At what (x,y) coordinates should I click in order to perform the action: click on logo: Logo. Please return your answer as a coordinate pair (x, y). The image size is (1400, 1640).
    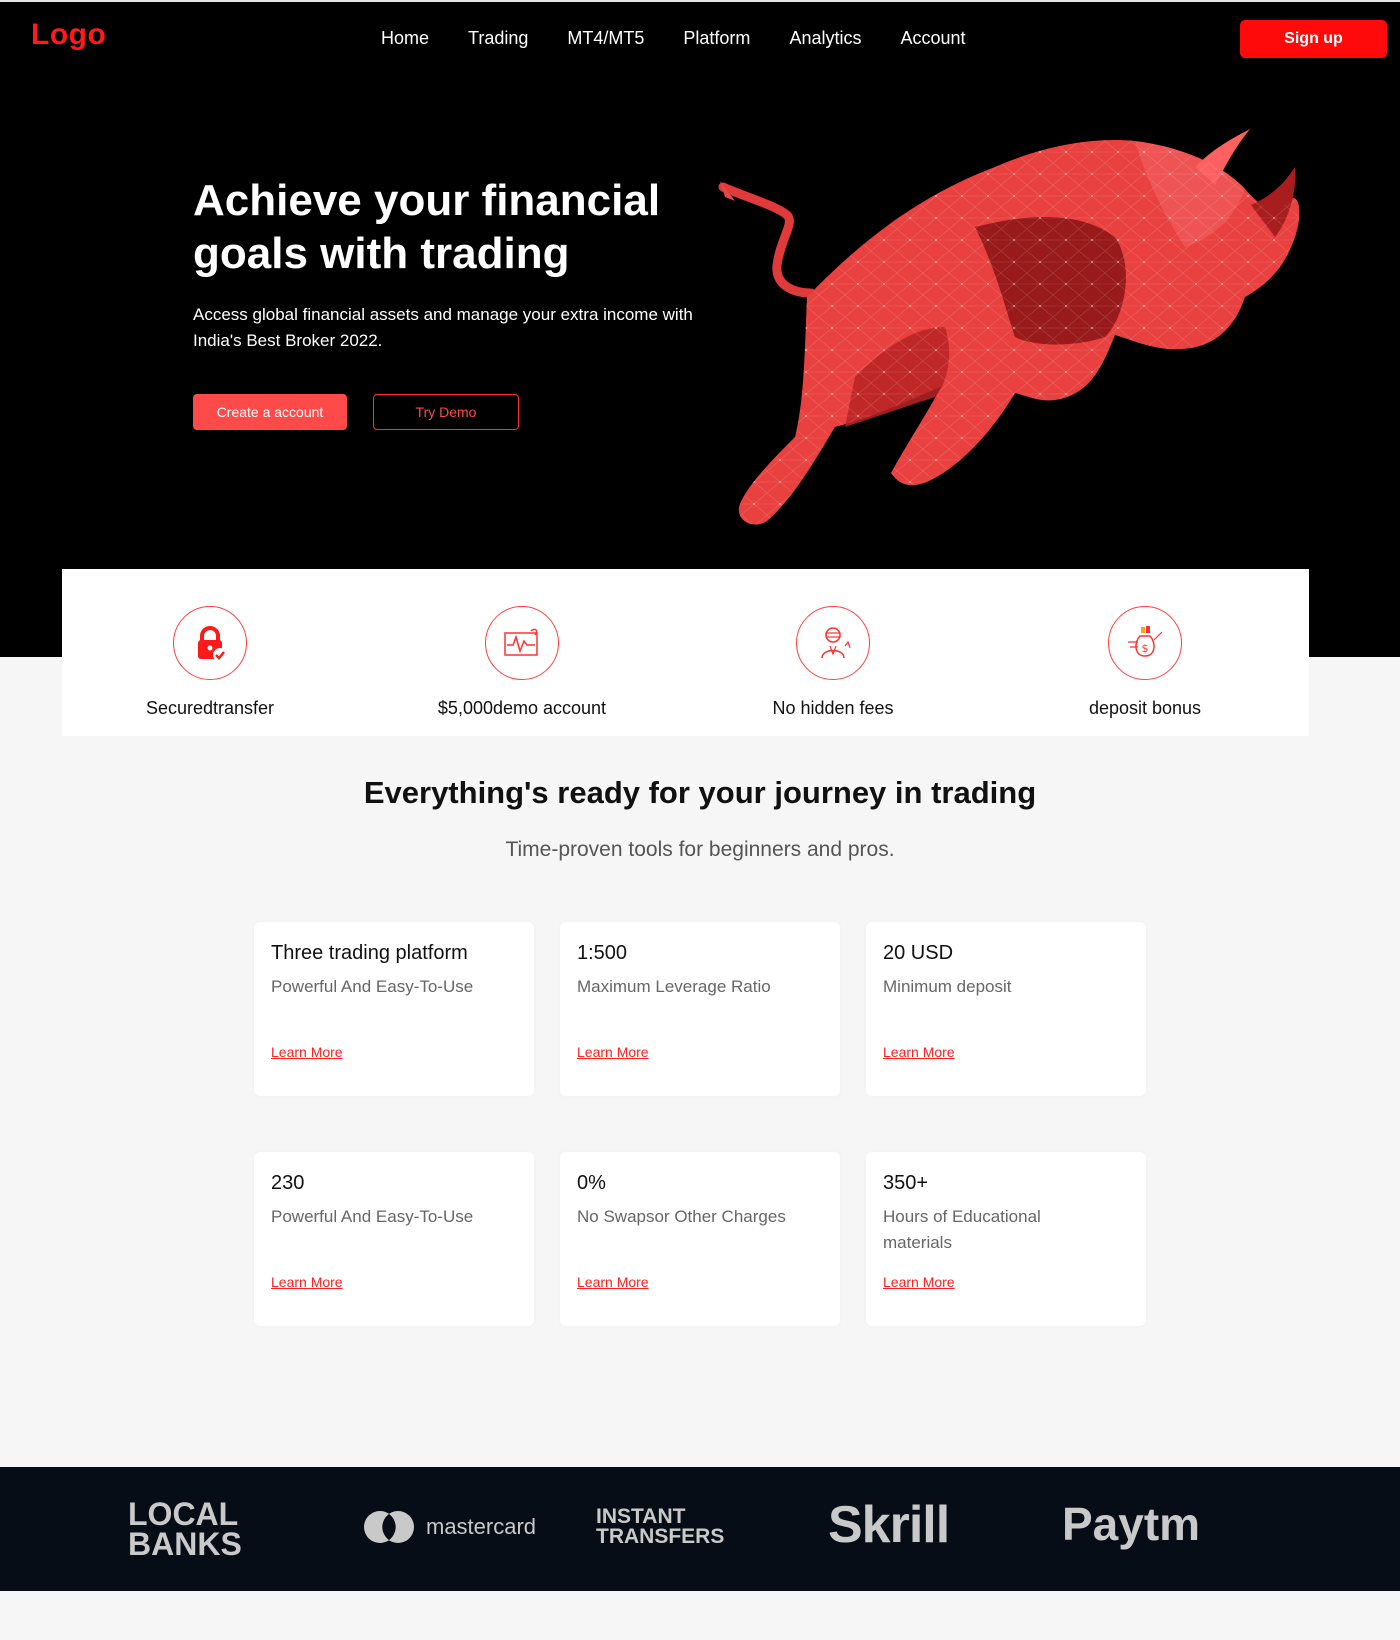
    Looking at the image, I should click on (68, 35).